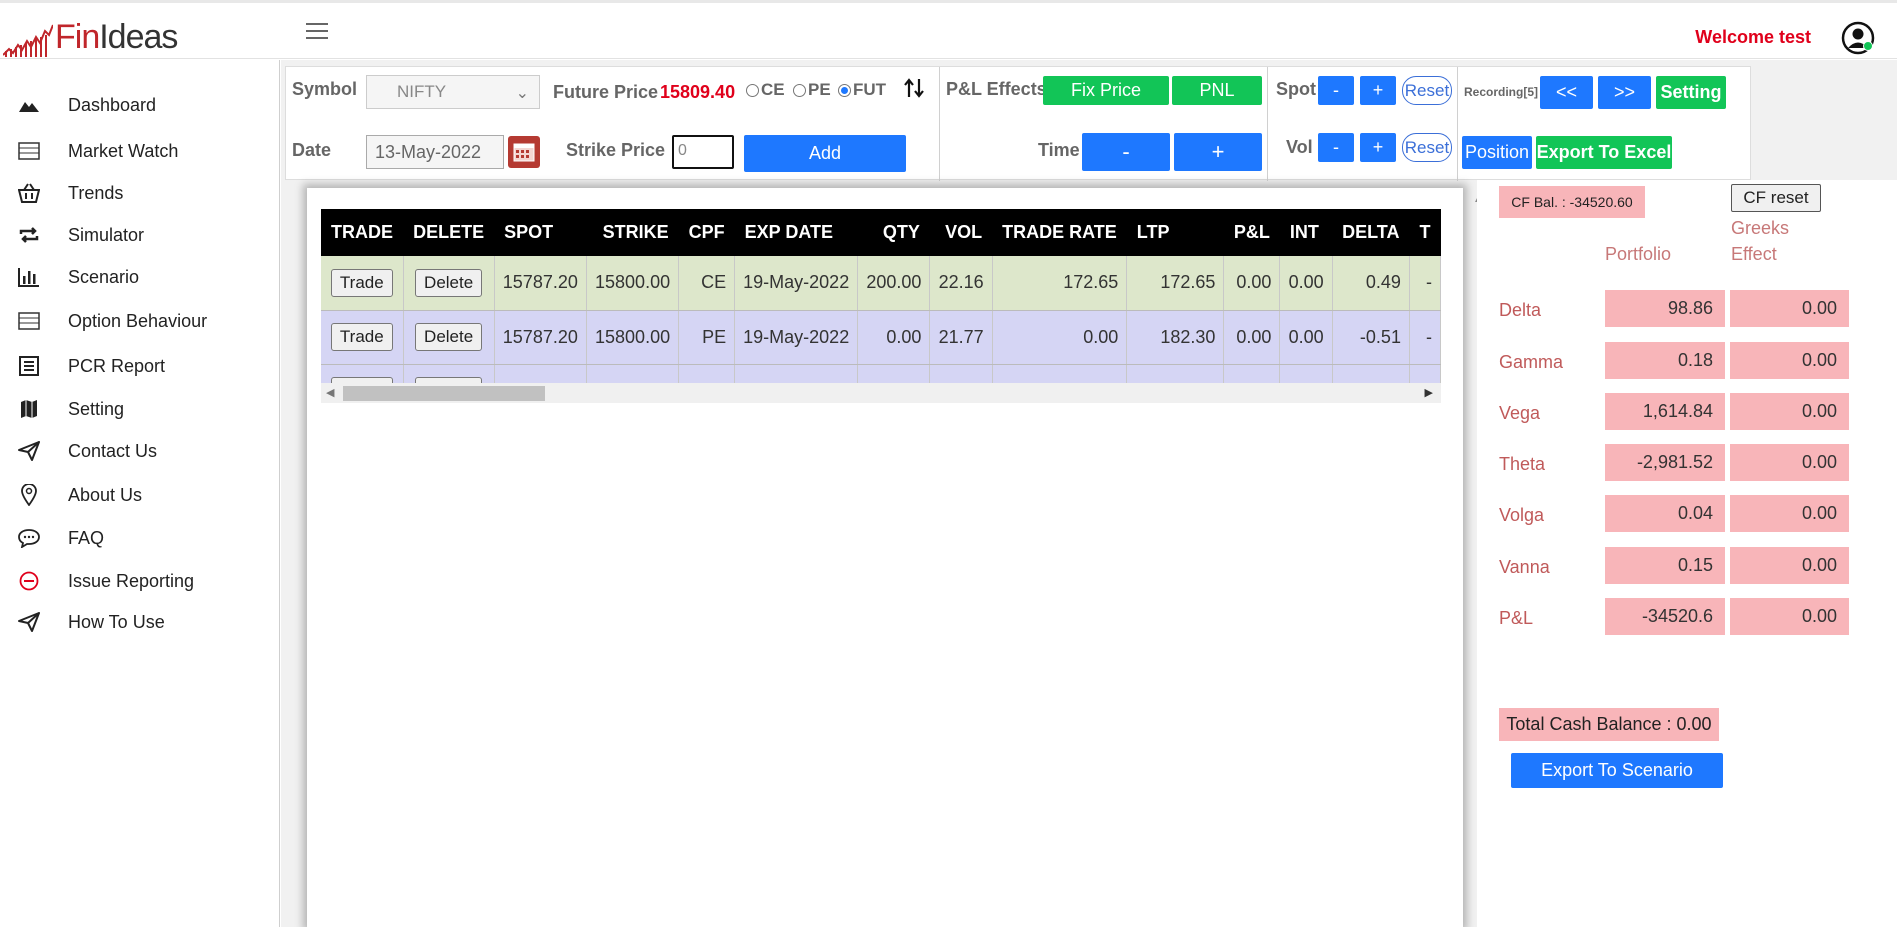 The width and height of the screenshot is (1897, 927). I want to click on sidebar-item-market-watch: Market Watch, so click(98, 151).